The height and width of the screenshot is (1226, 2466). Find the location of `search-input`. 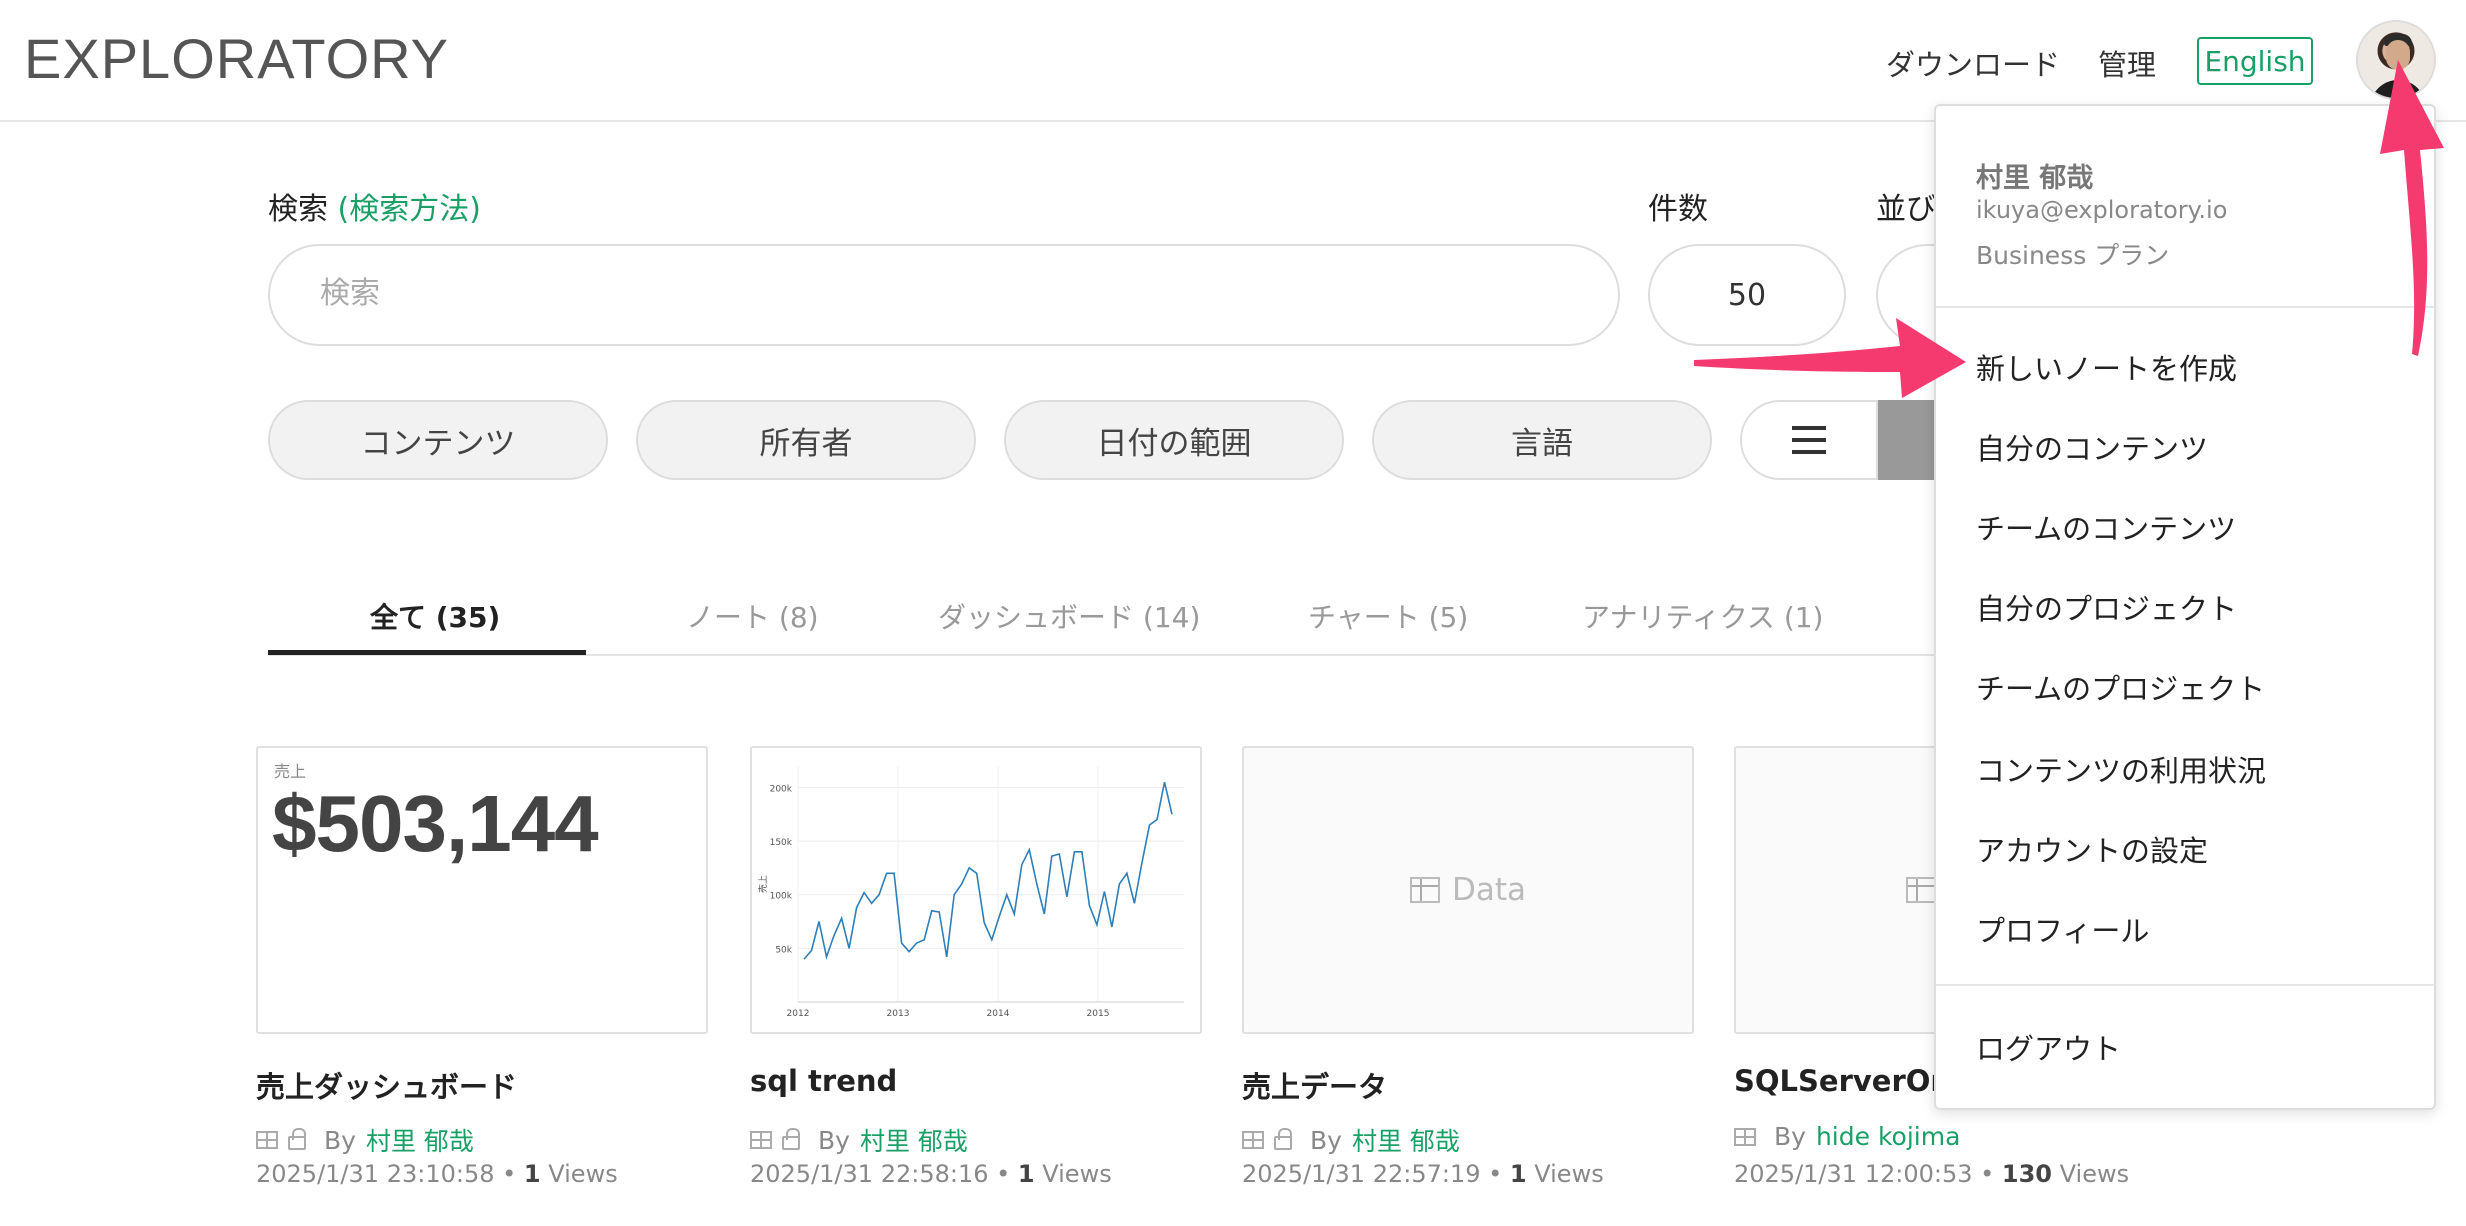

search-input is located at coordinates (920, 293).